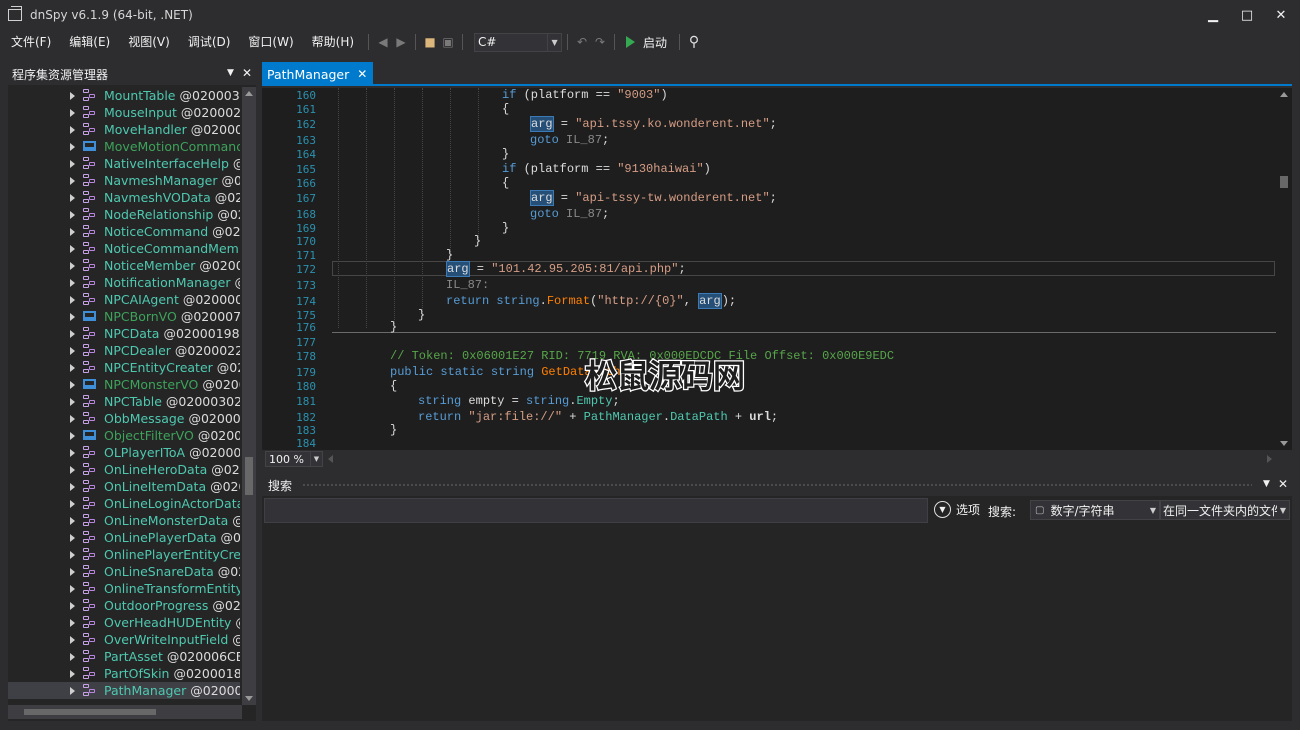 Image resolution: width=1300 pixels, height=730 pixels. What do you see at coordinates (230, 74) in the screenshot?
I see `panel-menu-icon: ▼` at bounding box center [230, 74].